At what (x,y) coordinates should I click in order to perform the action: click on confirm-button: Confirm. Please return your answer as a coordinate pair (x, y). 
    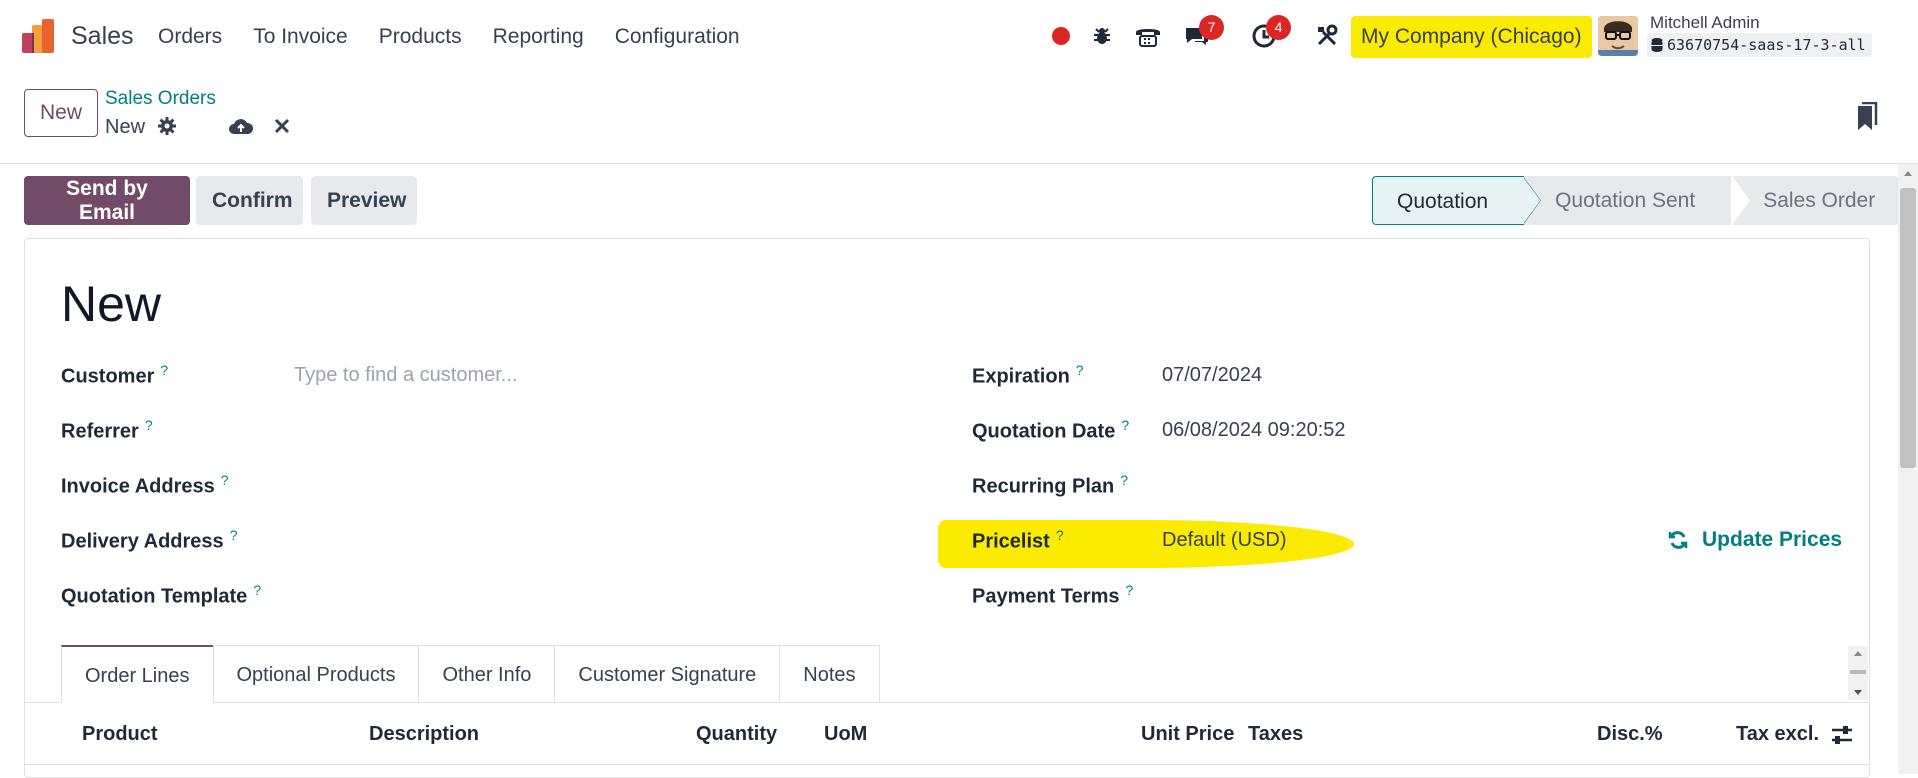
    Looking at the image, I should click on (249, 200).